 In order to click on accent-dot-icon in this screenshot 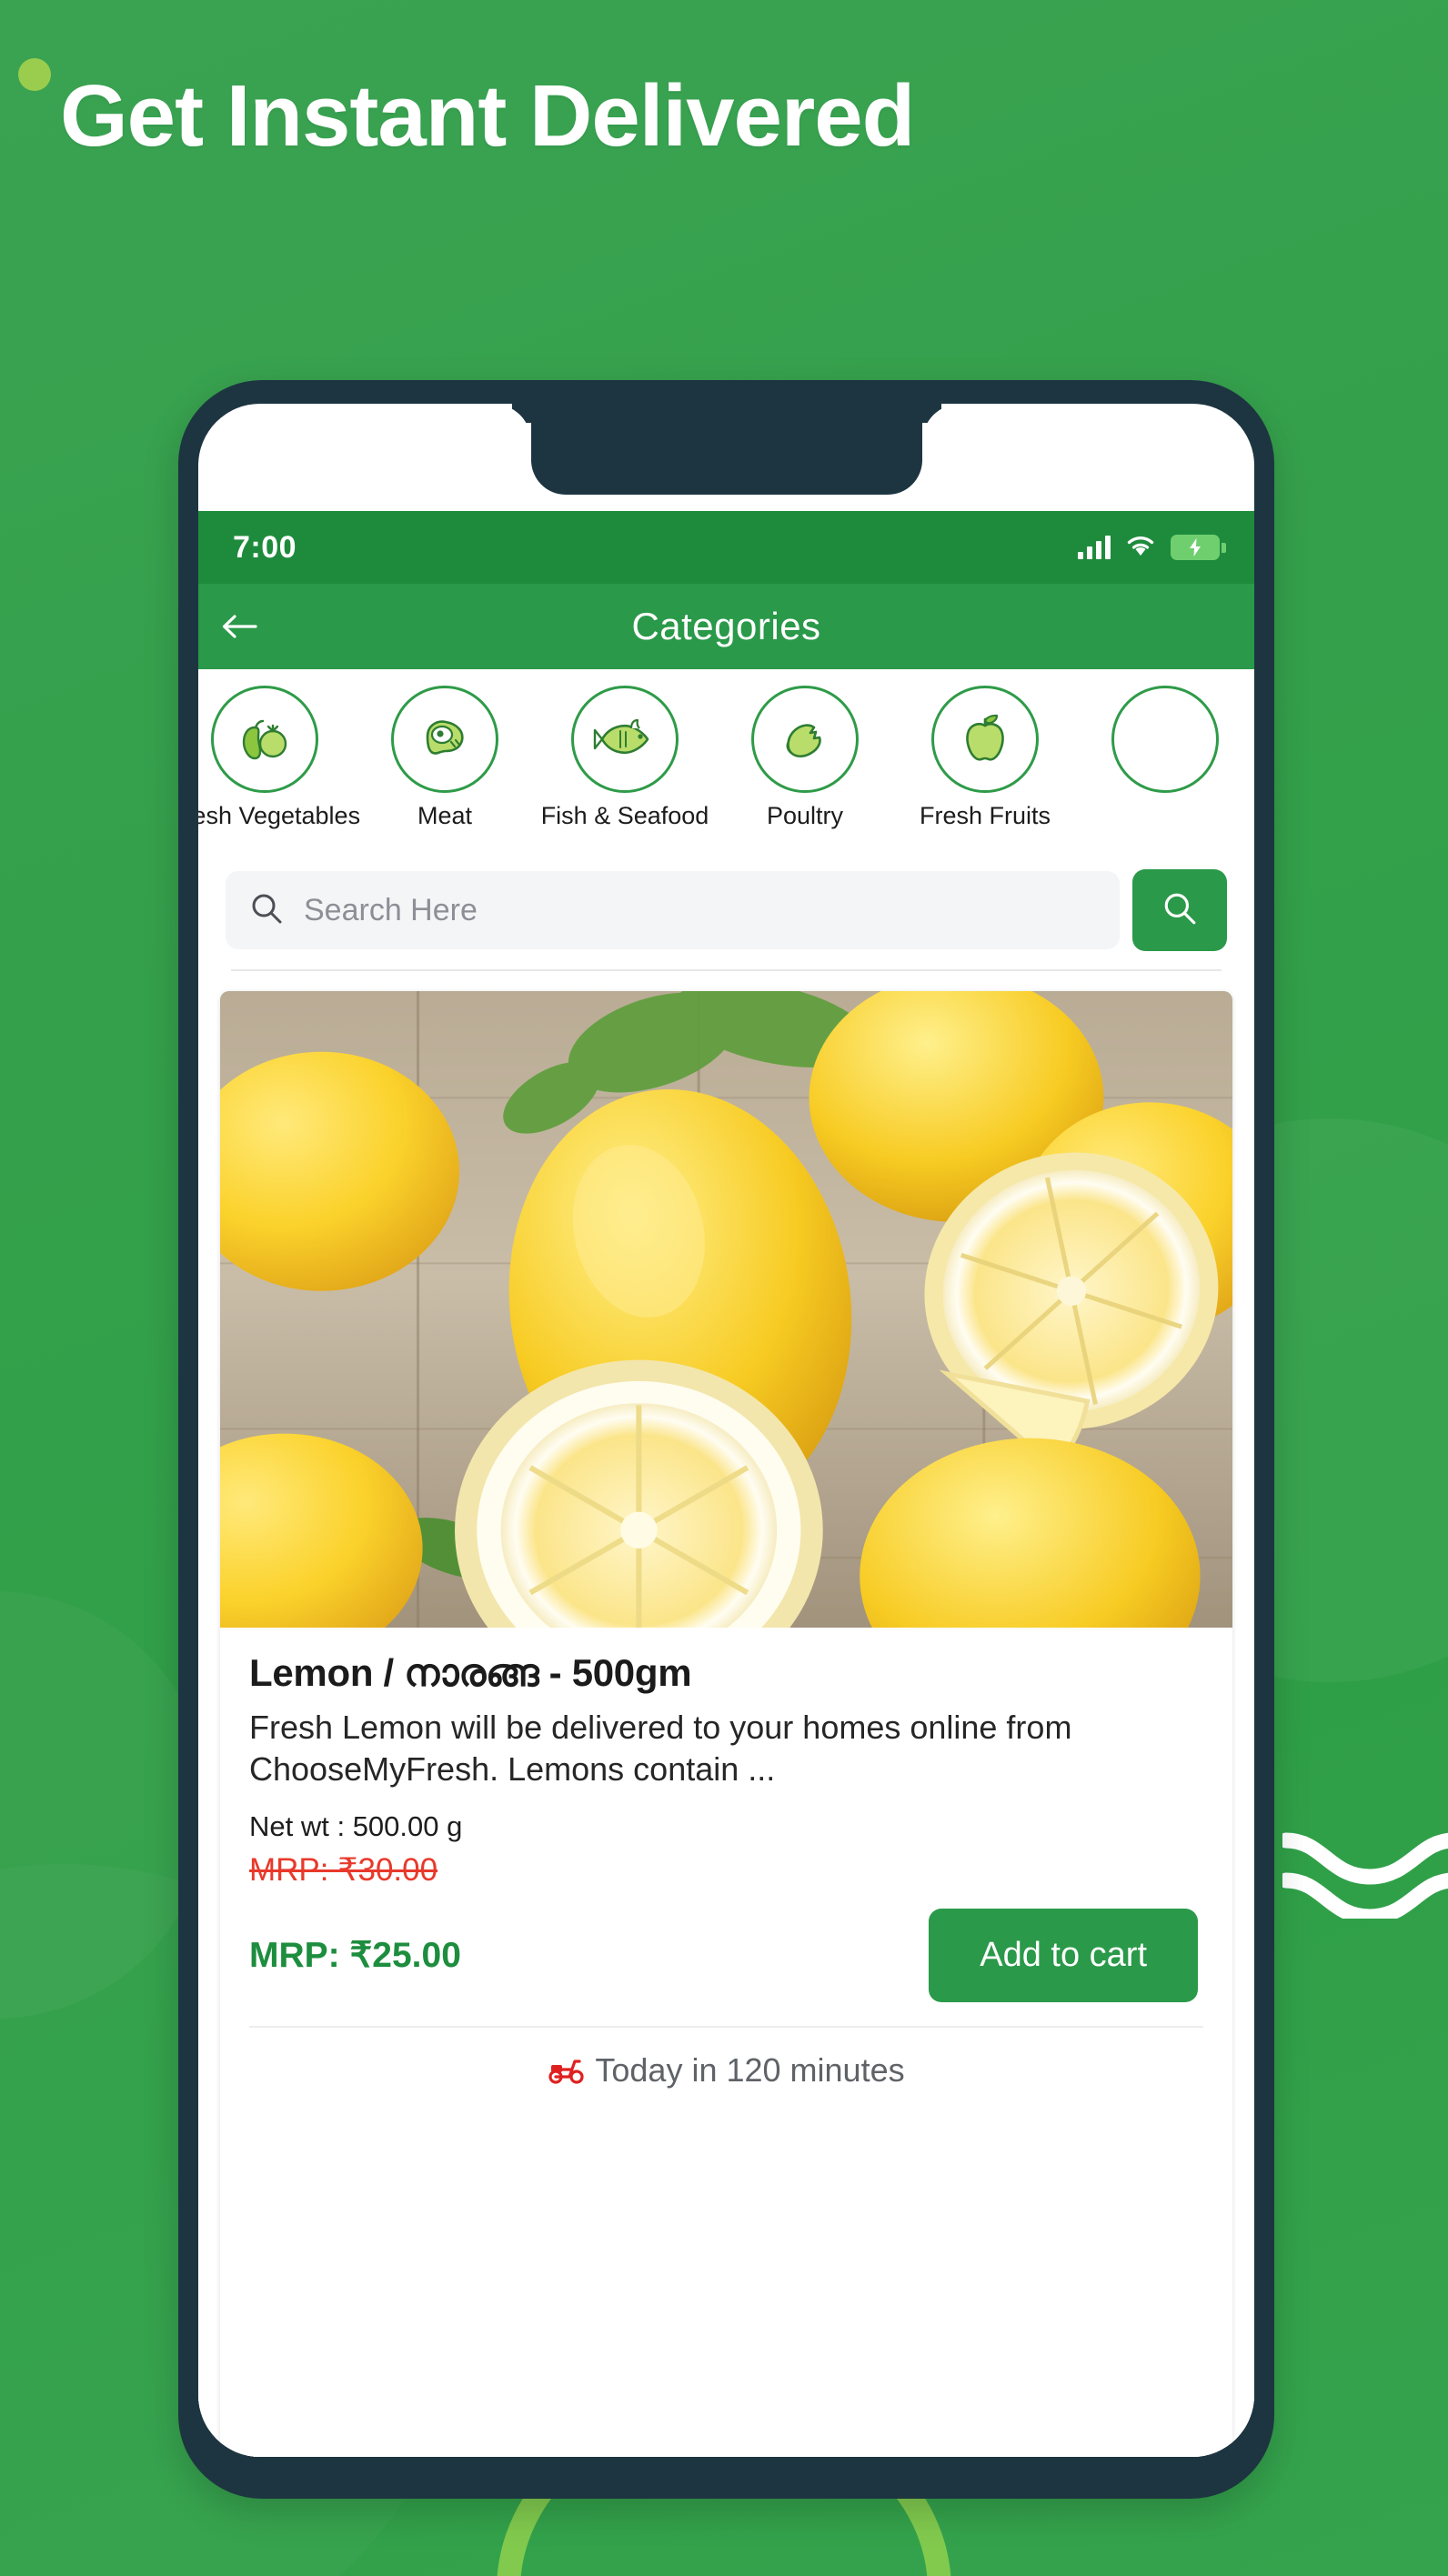, I will do `click(34, 75)`.